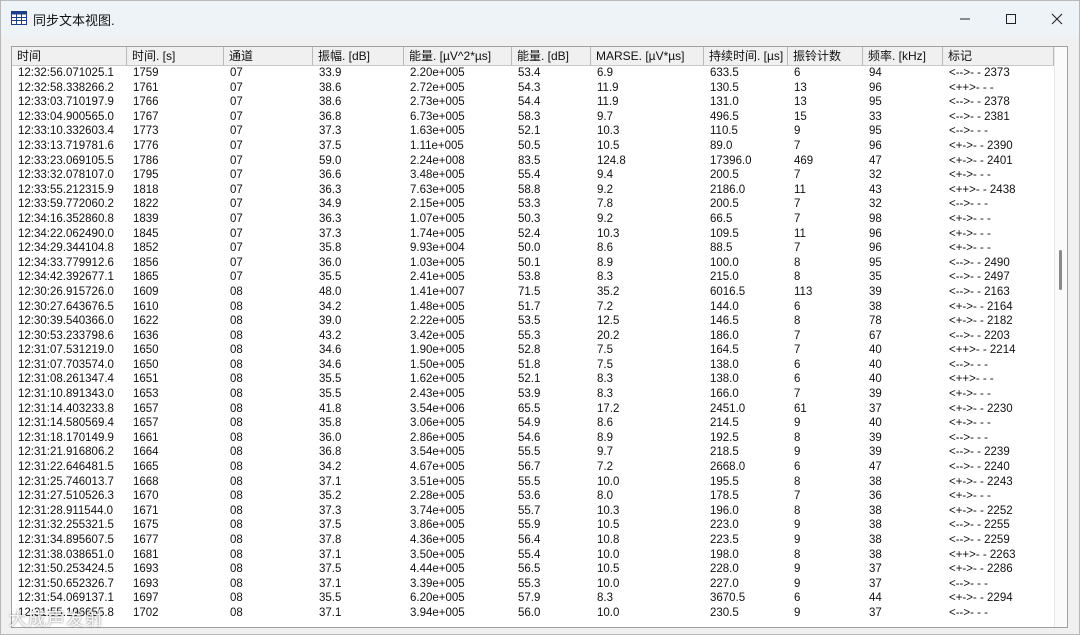 The height and width of the screenshot is (635, 1080). What do you see at coordinates (875, 87) in the screenshot?
I see `cell-frequency: 96` at bounding box center [875, 87].